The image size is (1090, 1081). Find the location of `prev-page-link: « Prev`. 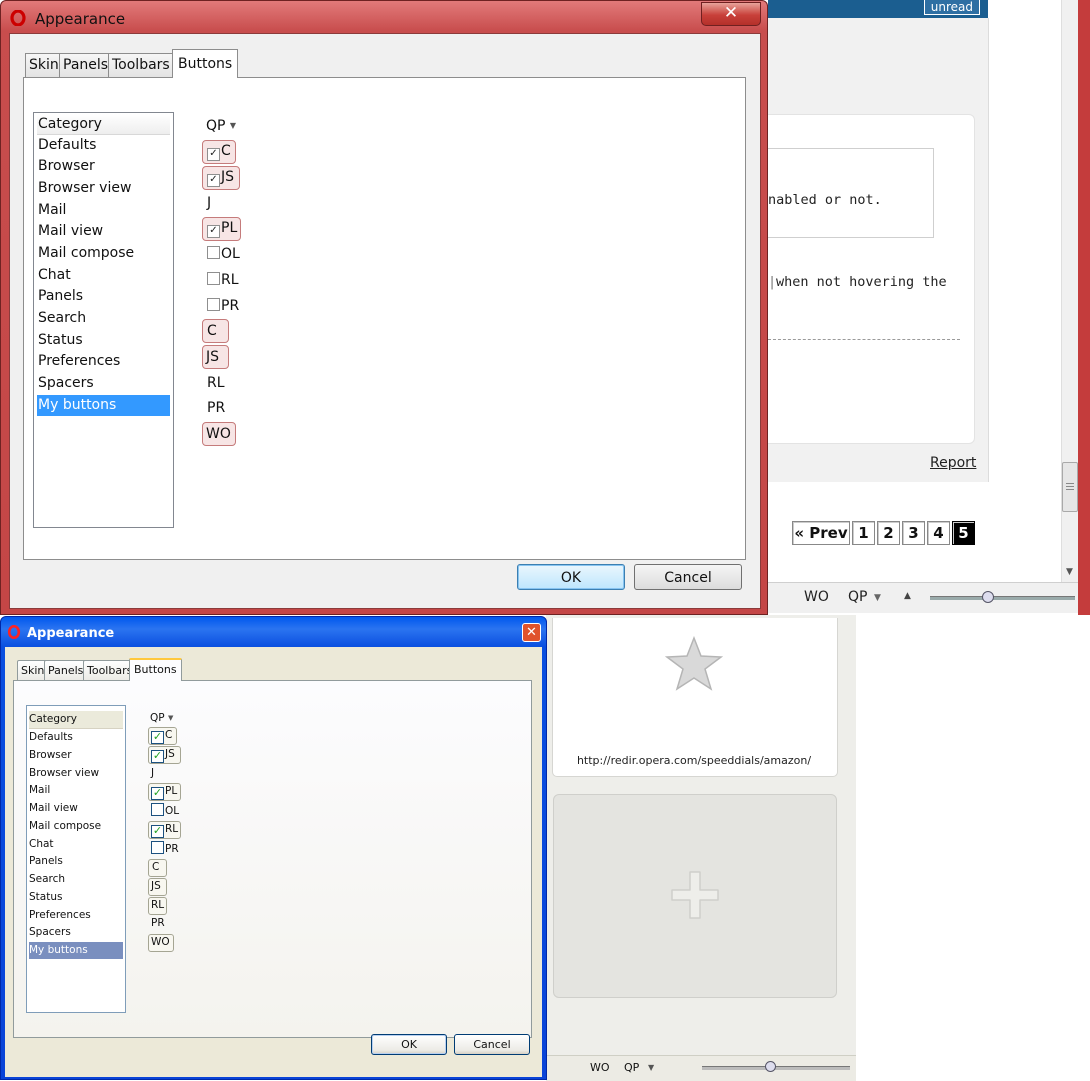

prev-page-link: « Prev is located at coordinates (821, 533).